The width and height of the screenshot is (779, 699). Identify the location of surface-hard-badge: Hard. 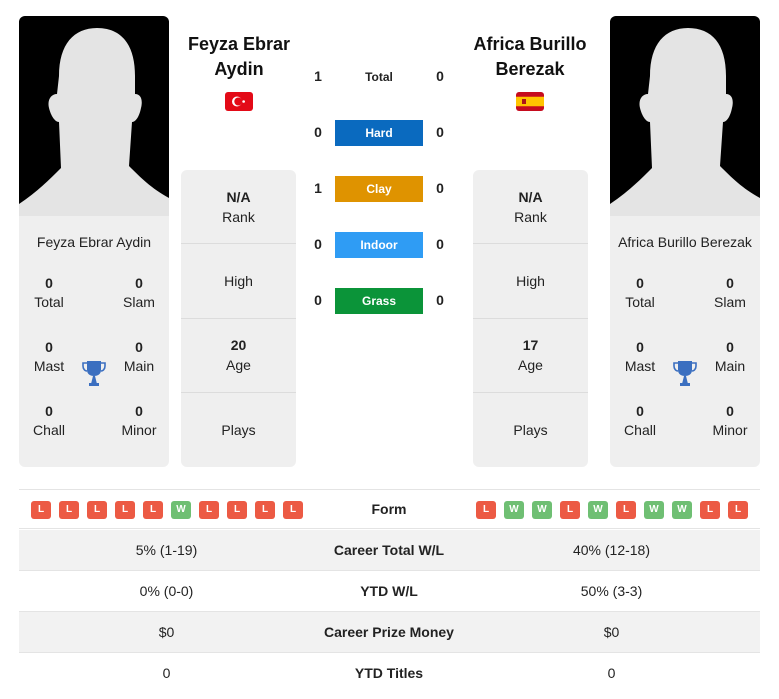
(379, 133).